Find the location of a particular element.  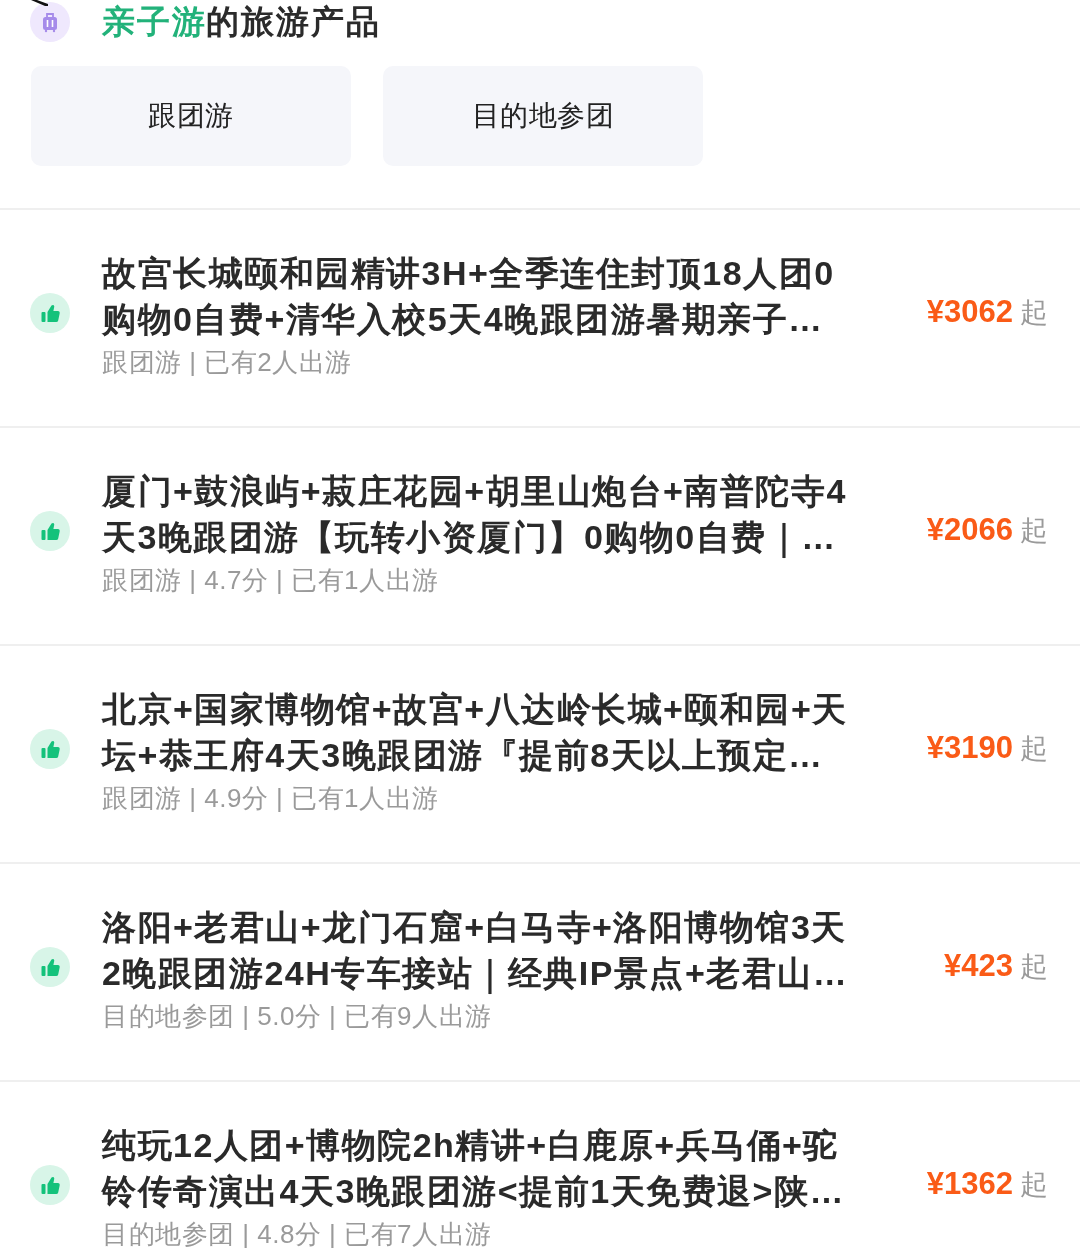

product-price: ¥423 is located at coordinates (978, 966).